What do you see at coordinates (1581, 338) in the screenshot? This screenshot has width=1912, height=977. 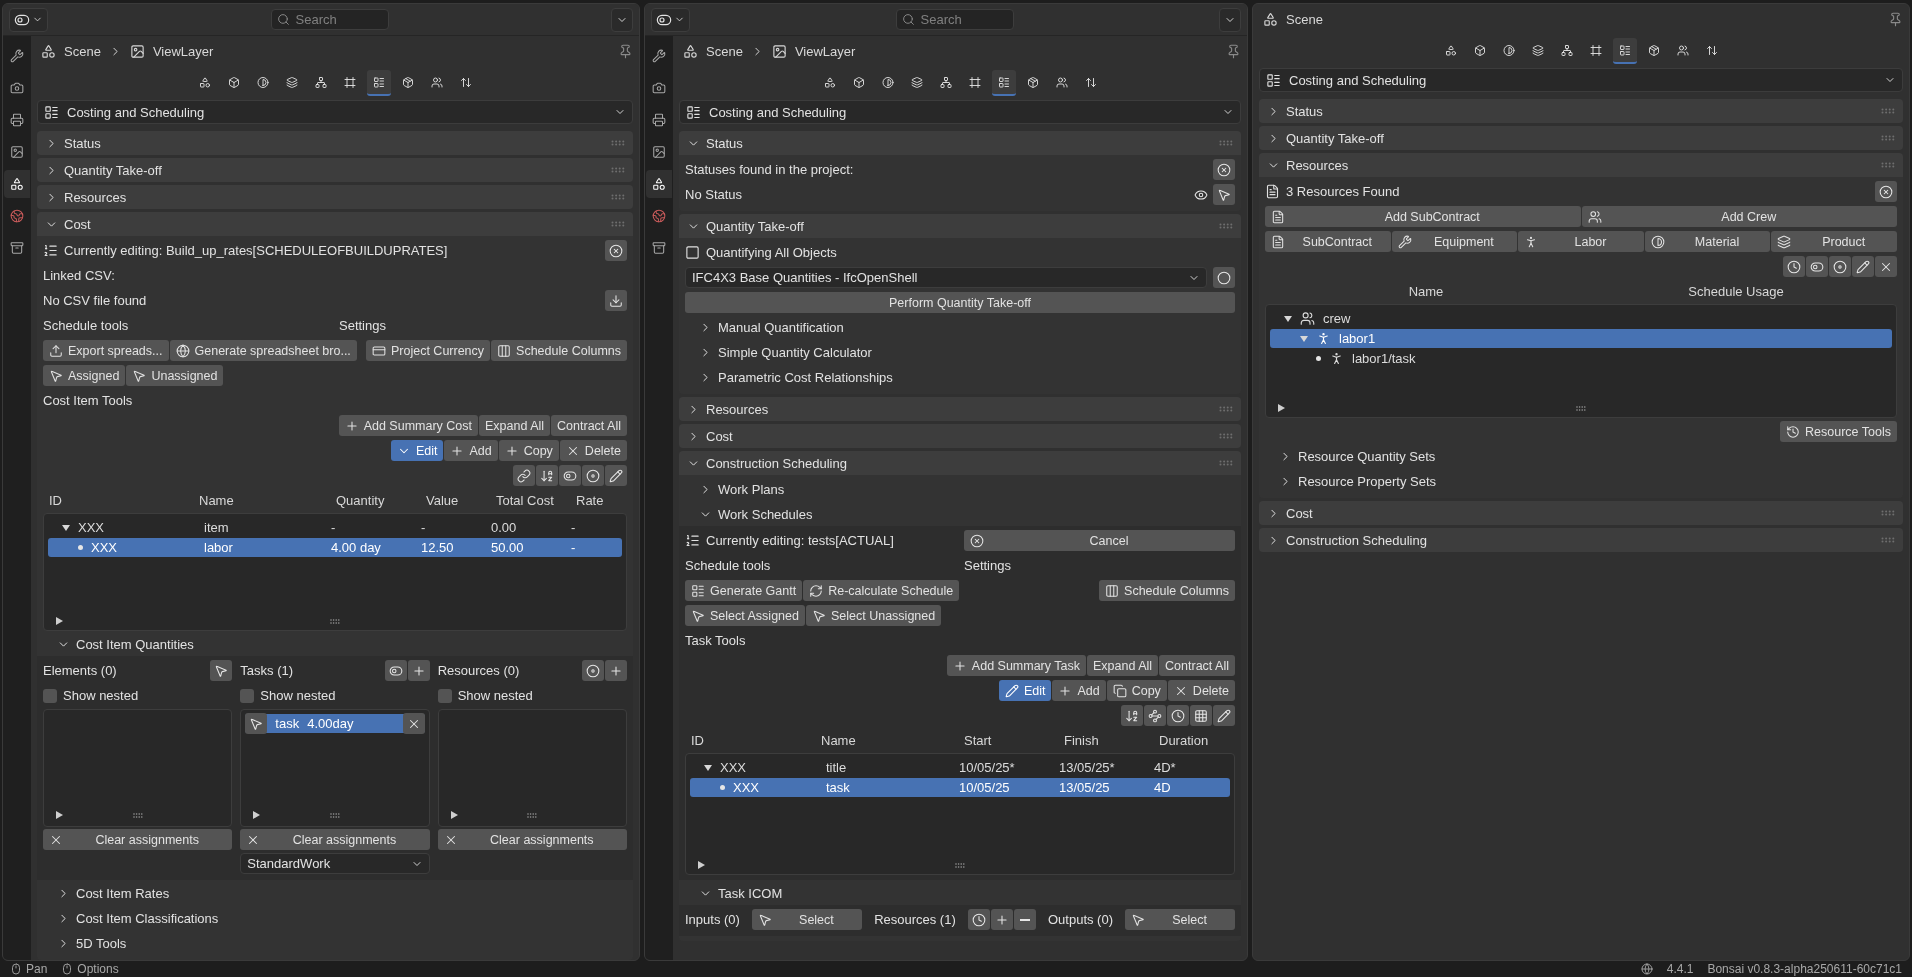 I see `list-row: labor1` at bounding box center [1581, 338].